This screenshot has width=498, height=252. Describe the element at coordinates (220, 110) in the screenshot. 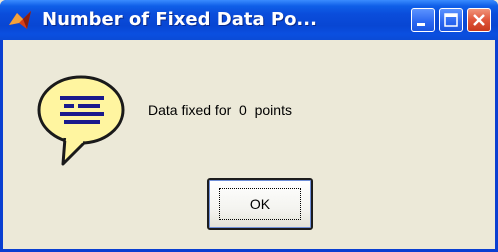

I see `message-text: Data fixed for 0 points` at that location.